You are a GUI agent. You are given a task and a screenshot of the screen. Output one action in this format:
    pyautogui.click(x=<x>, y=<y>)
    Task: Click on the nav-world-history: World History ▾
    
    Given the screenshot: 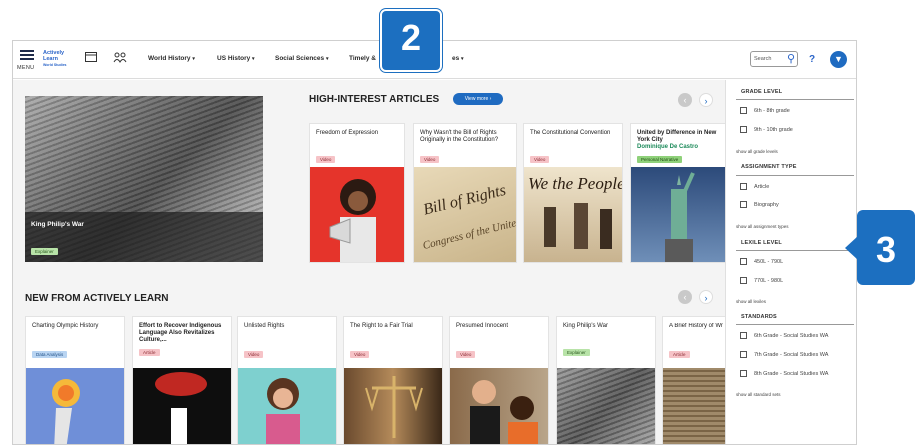 What is the action you would take?
    pyautogui.click(x=171, y=58)
    